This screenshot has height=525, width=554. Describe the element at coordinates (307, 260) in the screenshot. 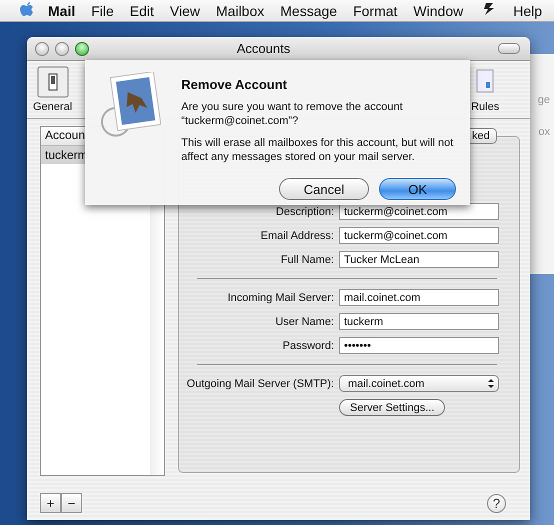

I see `field-label: Full Name:` at that location.